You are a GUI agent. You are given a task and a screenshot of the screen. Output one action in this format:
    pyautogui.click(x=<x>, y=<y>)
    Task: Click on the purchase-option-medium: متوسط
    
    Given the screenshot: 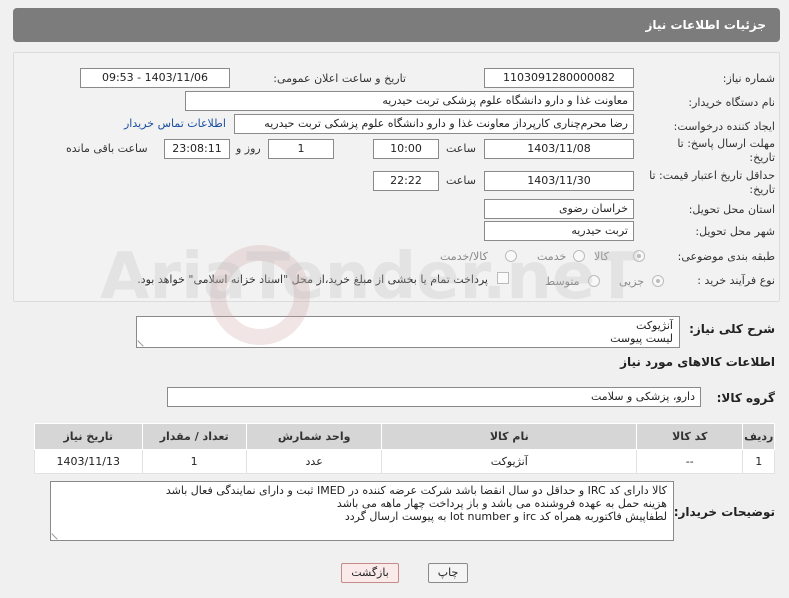 What is the action you would take?
    pyautogui.click(x=562, y=281)
    